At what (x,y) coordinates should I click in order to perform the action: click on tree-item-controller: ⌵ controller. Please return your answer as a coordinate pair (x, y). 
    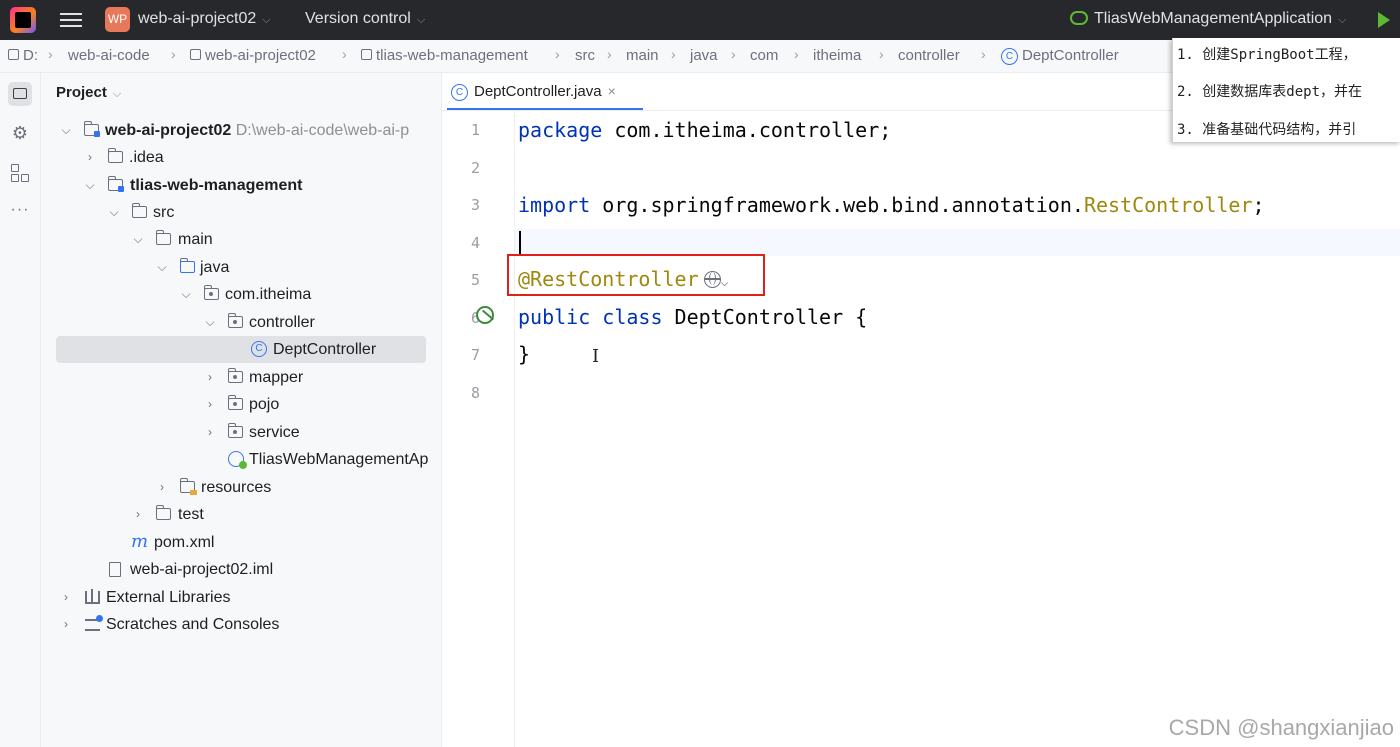
    Looking at the image, I should click on (241, 322).